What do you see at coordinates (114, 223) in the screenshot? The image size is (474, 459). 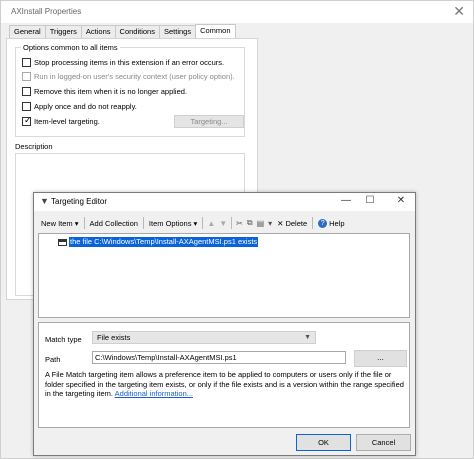 I see `add-collection-button: Add Collection` at bounding box center [114, 223].